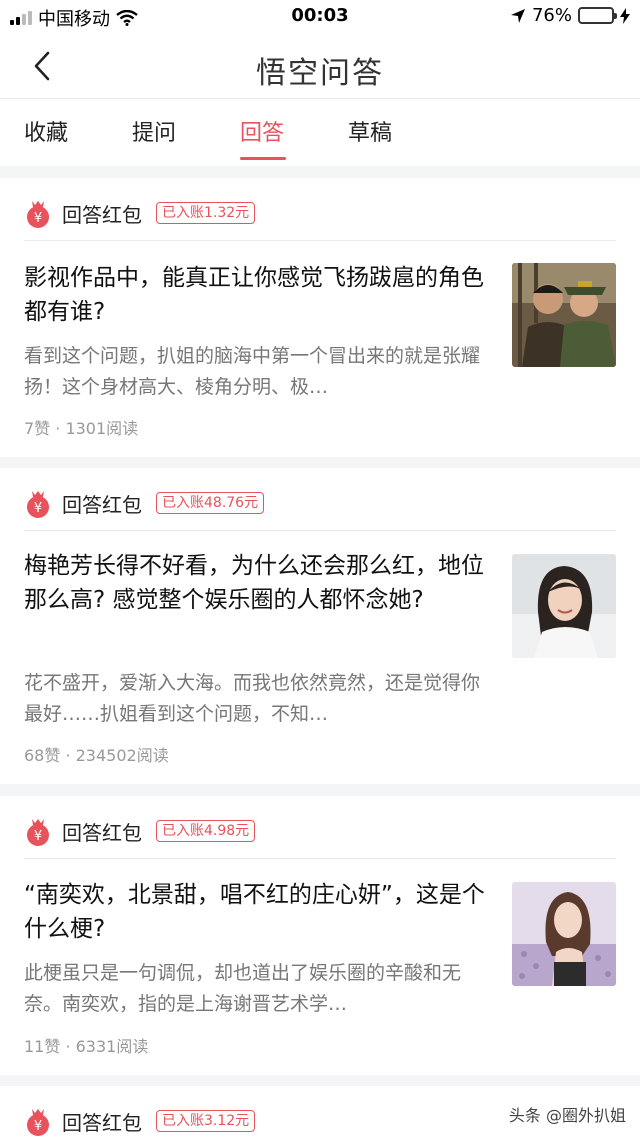 Image resolution: width=640 pixels, height=1138 pixels. Describe the element at coordinates (262, 912) in the screenshot. I see `question-title: “南奕欢，北景甜，唱不红的庄心妍”，这是个什么梗?` at that location.